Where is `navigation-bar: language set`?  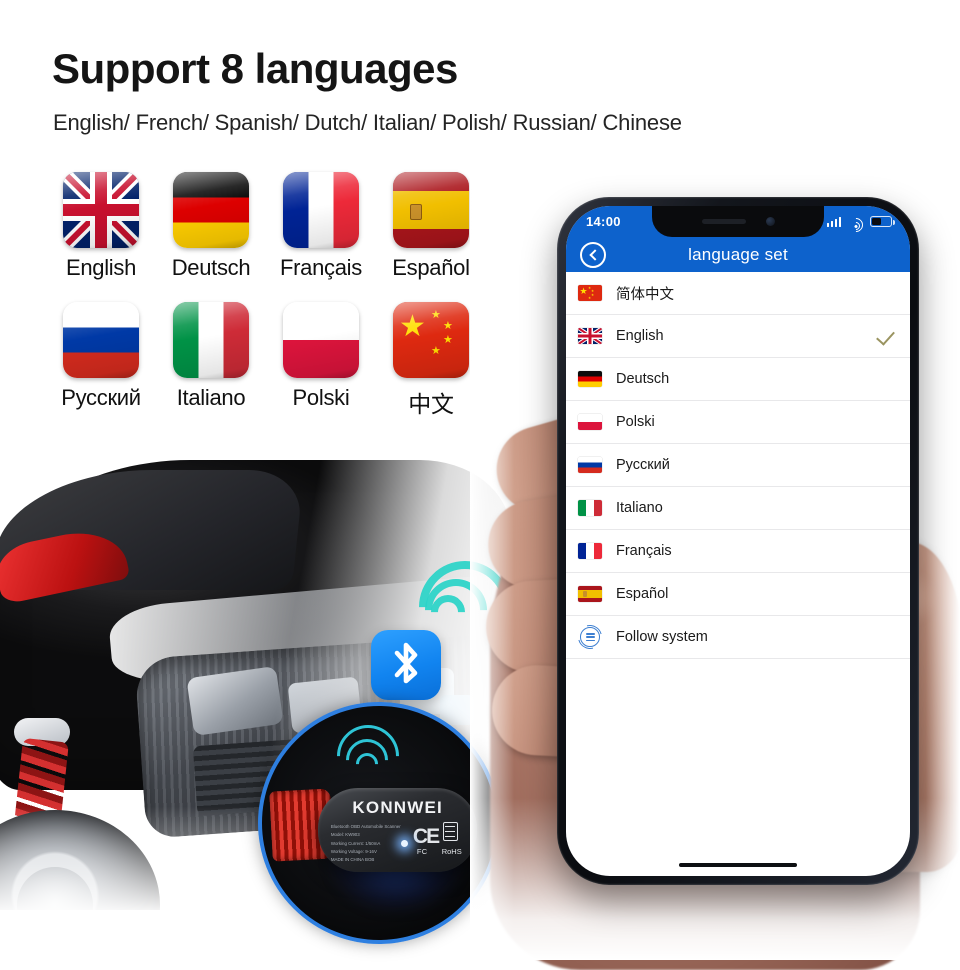
navigation-bar: language set is located at coordinates (738, 254).